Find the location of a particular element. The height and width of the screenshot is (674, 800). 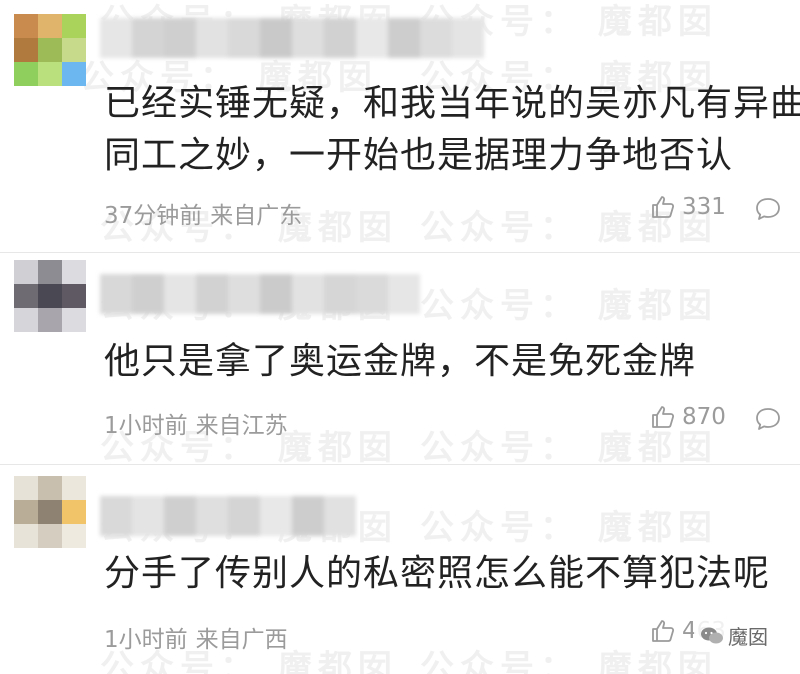

comment-text: 他只是拿了奥运金牌，不是免死金牌 is located at coordinates (437, 362).